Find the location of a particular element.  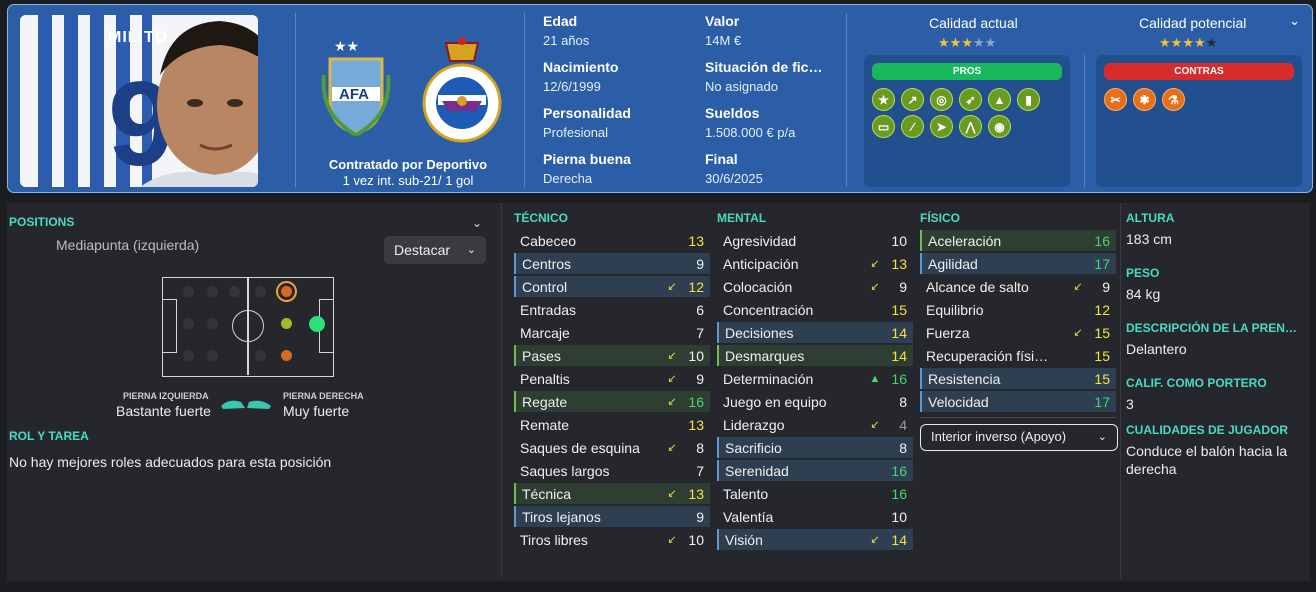

attribute-row: Fuerza ↙ 15 is located at coordinates (1018, 332).